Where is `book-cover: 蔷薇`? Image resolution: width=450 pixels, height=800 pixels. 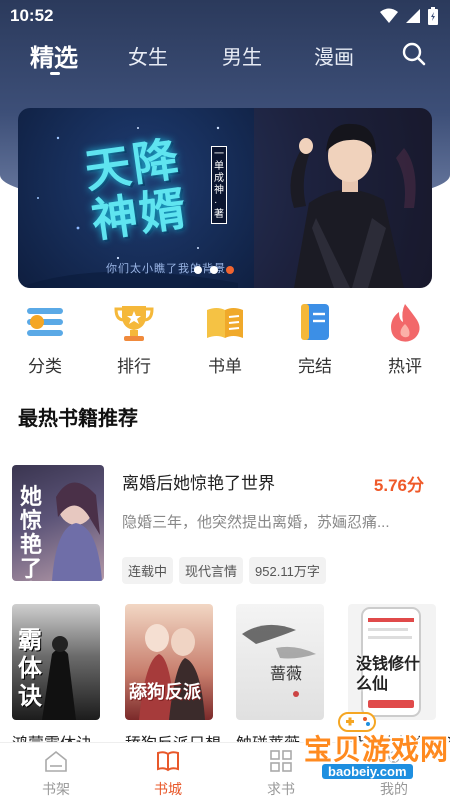
book-cover: 蔷薇 is located at coordinates (280, 662).